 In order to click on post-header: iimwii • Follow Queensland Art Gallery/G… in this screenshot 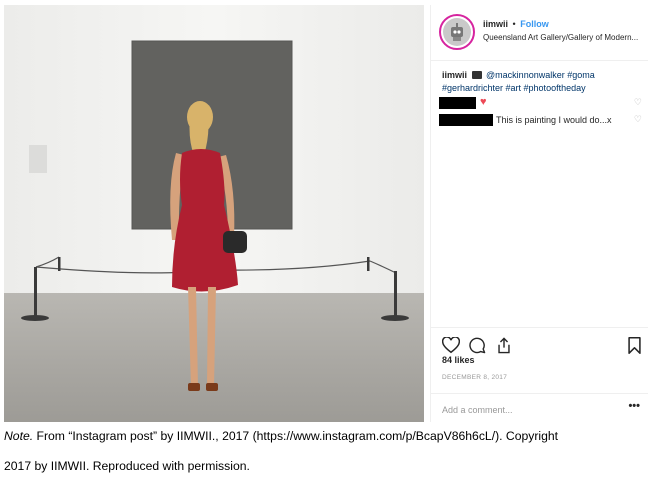, I will do `click(539, 33)`.